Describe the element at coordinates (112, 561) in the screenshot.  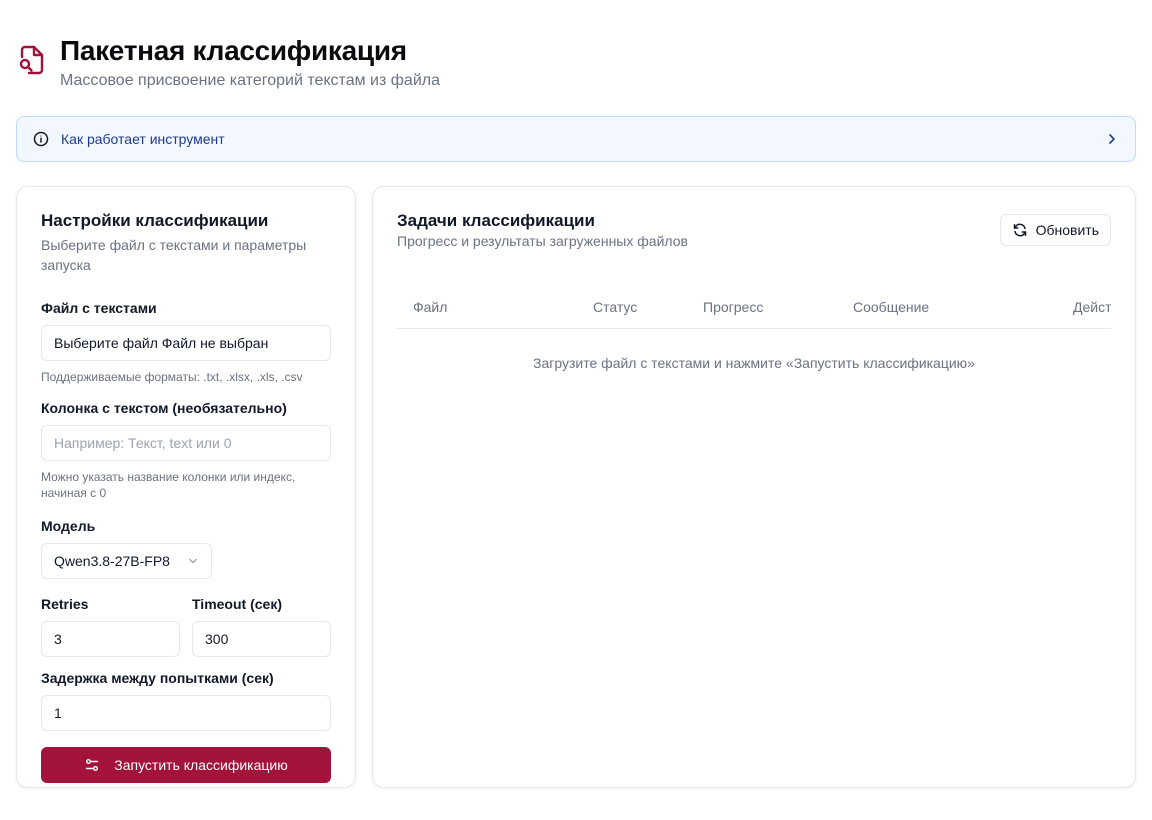
I see `model-select-value: Qwen3.8-27B-FP8` at that location.